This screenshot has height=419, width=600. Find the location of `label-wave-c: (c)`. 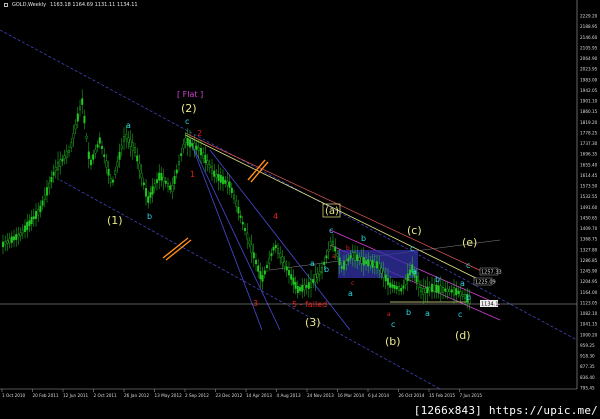

label-wave-c: (c) is located at coordinates (414, 230).